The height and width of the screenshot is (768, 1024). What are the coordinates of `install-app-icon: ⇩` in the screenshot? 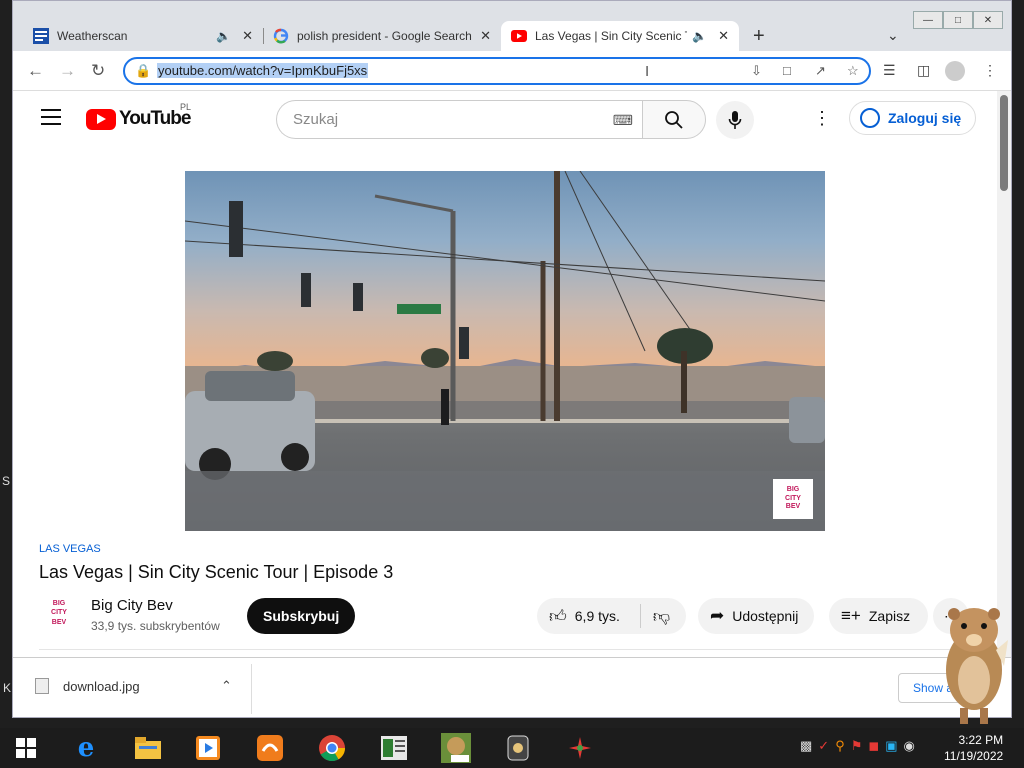 It's located at (756, 71).